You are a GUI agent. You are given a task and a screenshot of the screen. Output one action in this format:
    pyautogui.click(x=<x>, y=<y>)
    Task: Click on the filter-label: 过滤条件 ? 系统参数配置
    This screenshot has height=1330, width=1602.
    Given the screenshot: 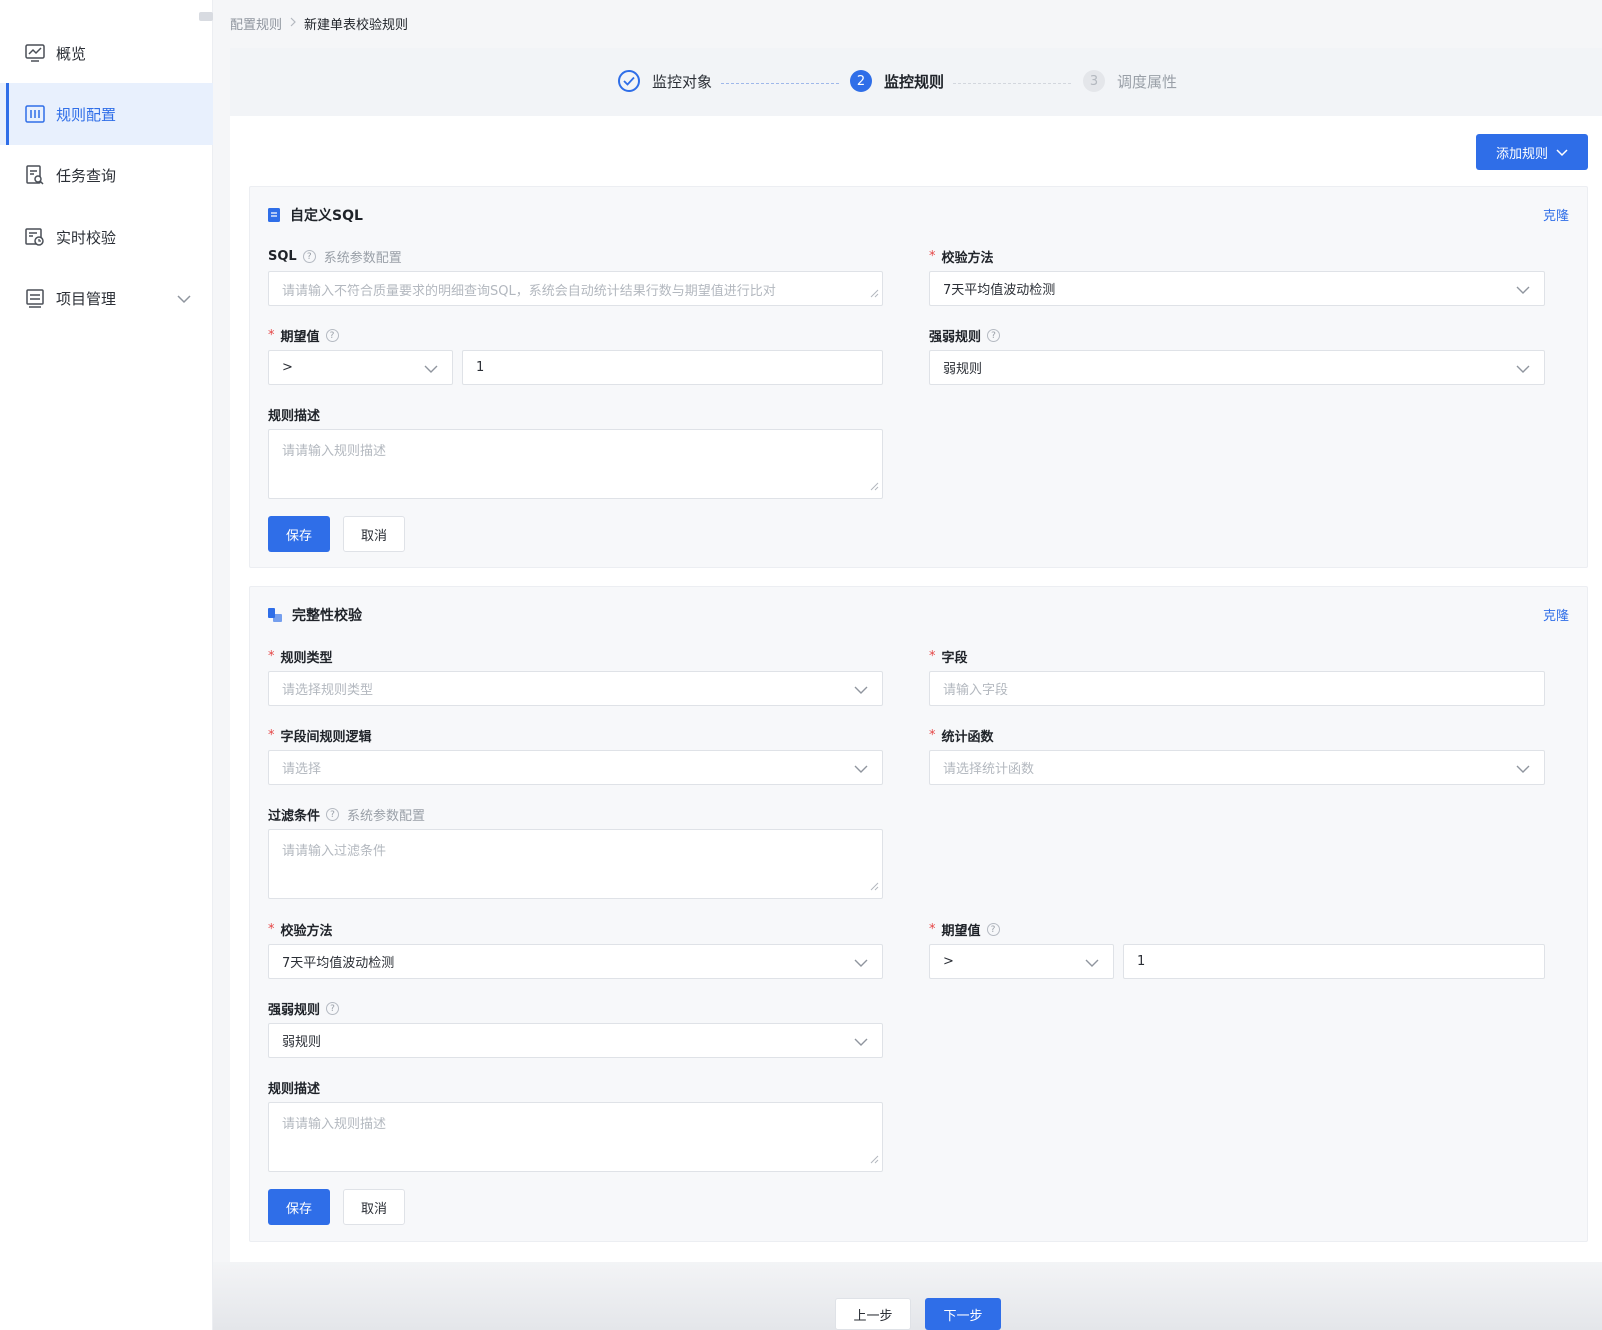 What is the action you would take?
    pyautogui.click(x=346, y=814)
    